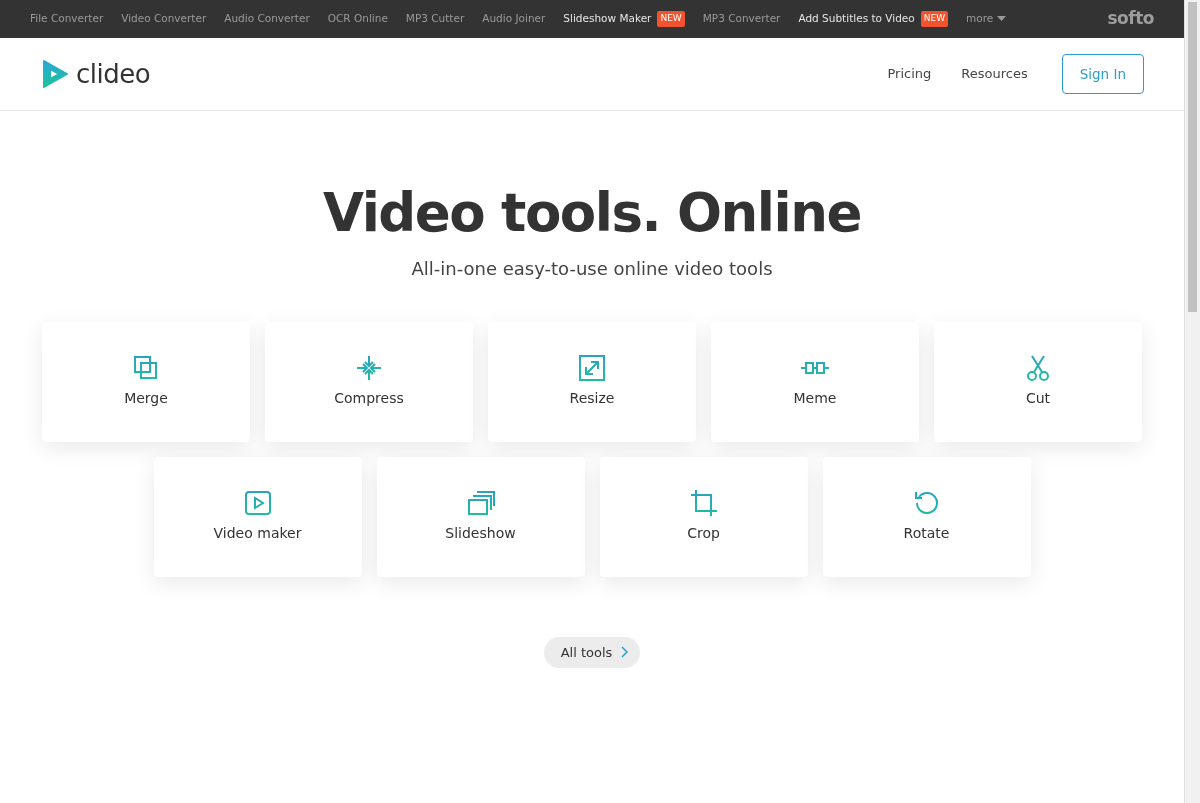 Image resolution: width=1200 pixels, height=803 pixels. Describe the element at coordinates (624, 652) in the screenshot. I see `chevron-right-icon` at that location.